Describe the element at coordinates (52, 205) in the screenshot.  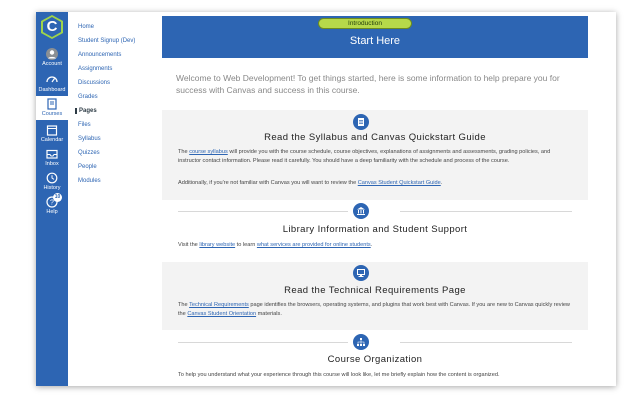
I see `gnav-help: ? 10 Help` at that location.